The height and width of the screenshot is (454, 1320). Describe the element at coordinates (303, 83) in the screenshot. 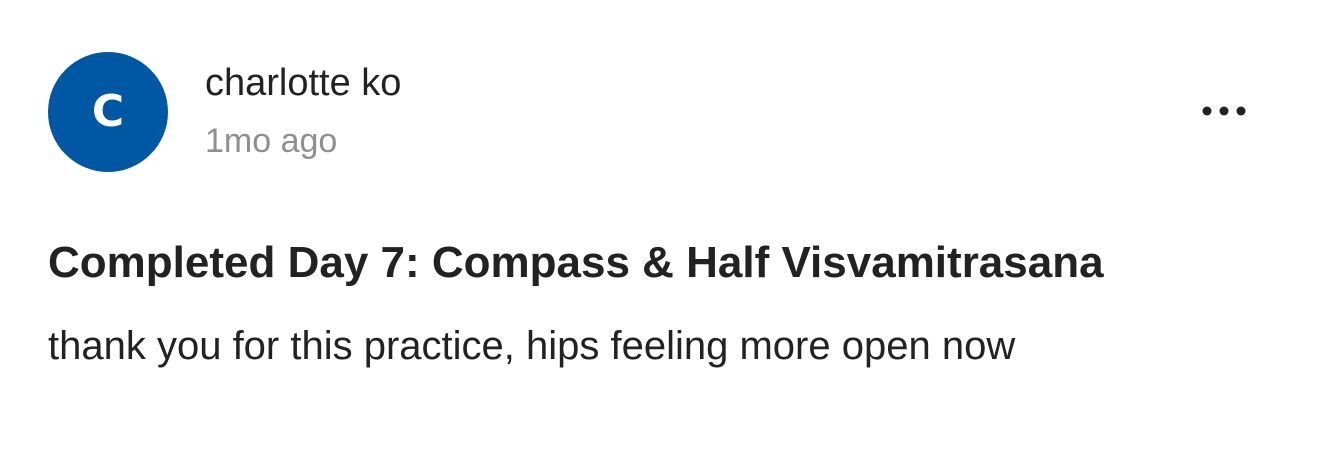

I see `author-name: charlotte ko` at that location.